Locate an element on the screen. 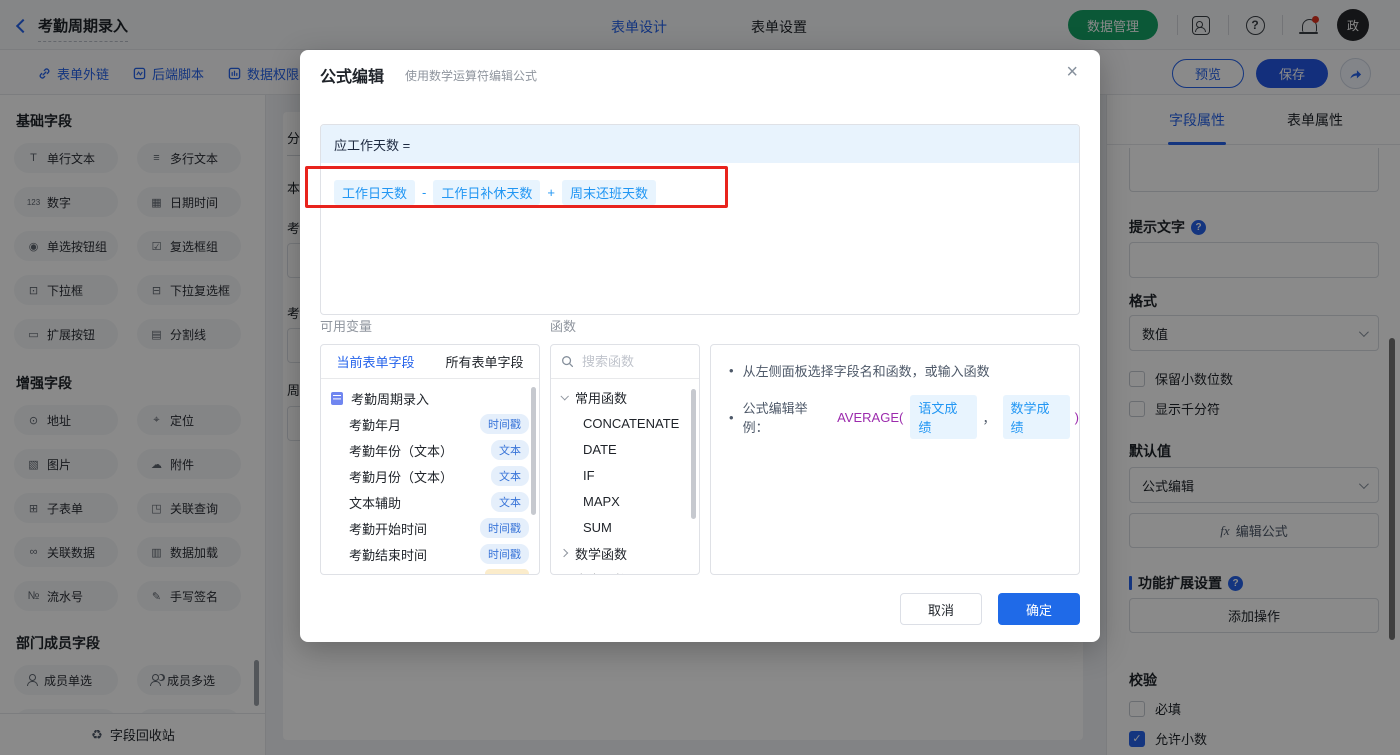 The height and width of the screenshot is (755, 1400). chevron-down-icon is located at coordinates (564, 396).